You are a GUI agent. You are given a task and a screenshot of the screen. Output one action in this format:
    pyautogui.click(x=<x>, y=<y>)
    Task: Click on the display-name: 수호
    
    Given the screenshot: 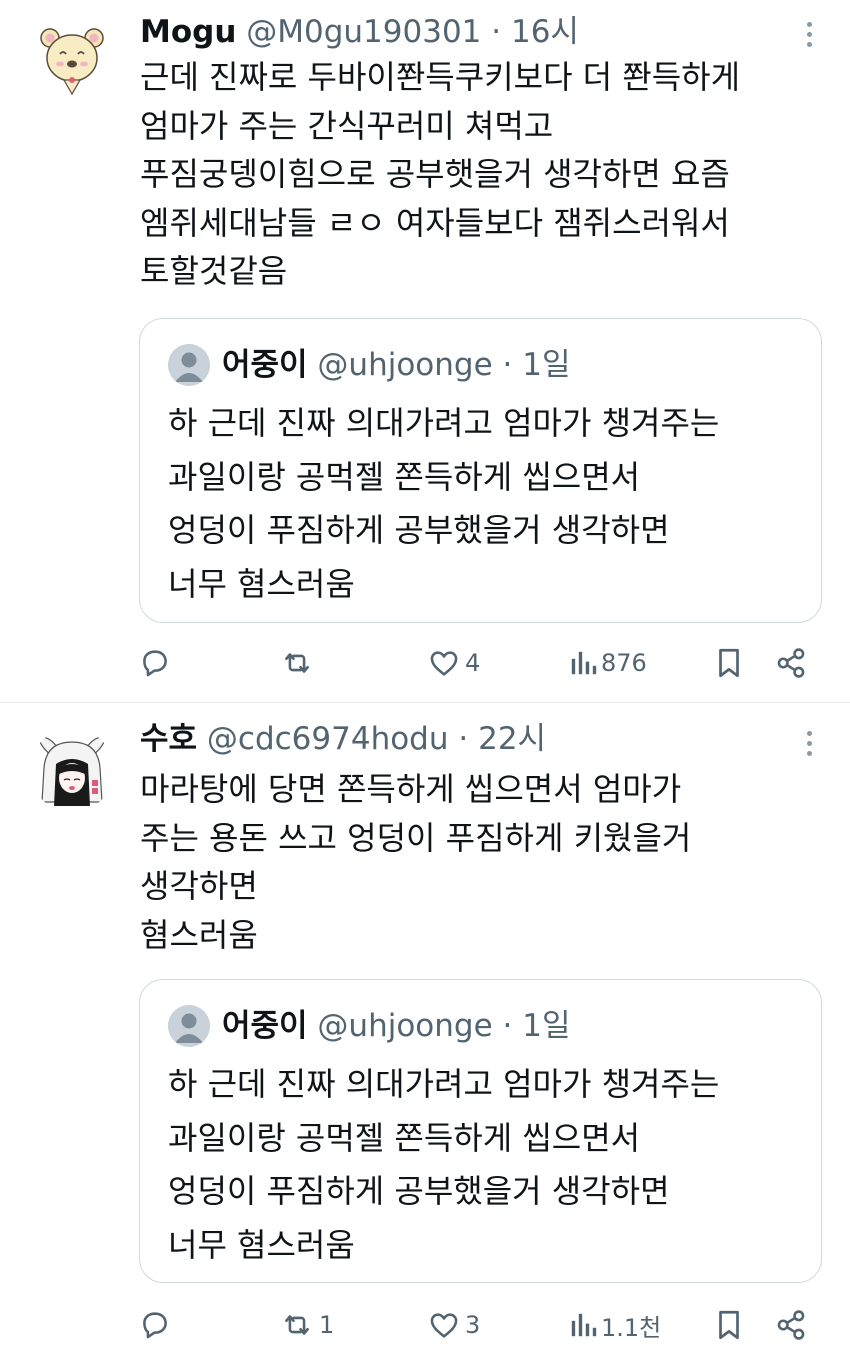 What is the action you would take?
    pyautogui.click(x=168, y=739)
    